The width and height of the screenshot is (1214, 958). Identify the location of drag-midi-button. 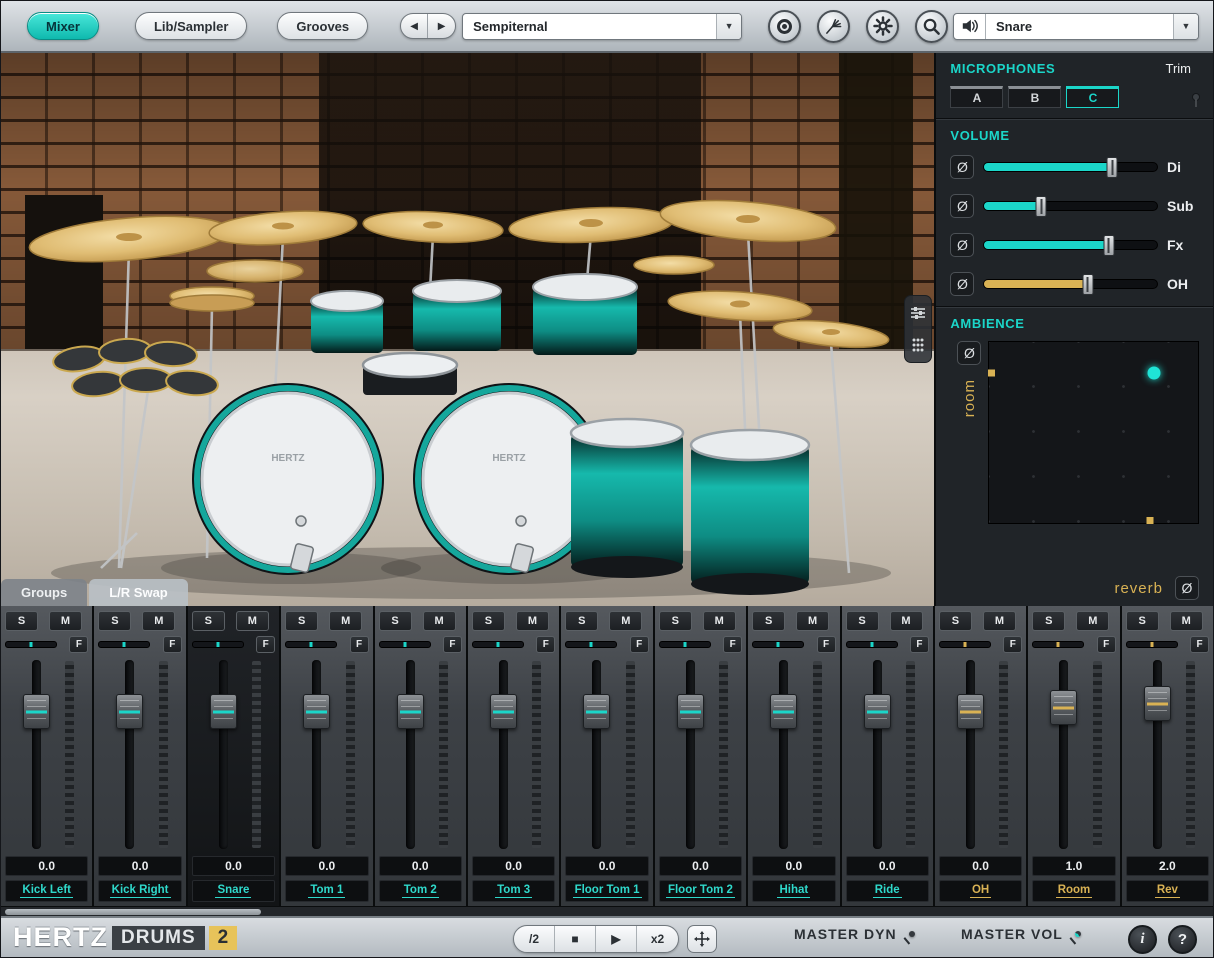
(702, 939).